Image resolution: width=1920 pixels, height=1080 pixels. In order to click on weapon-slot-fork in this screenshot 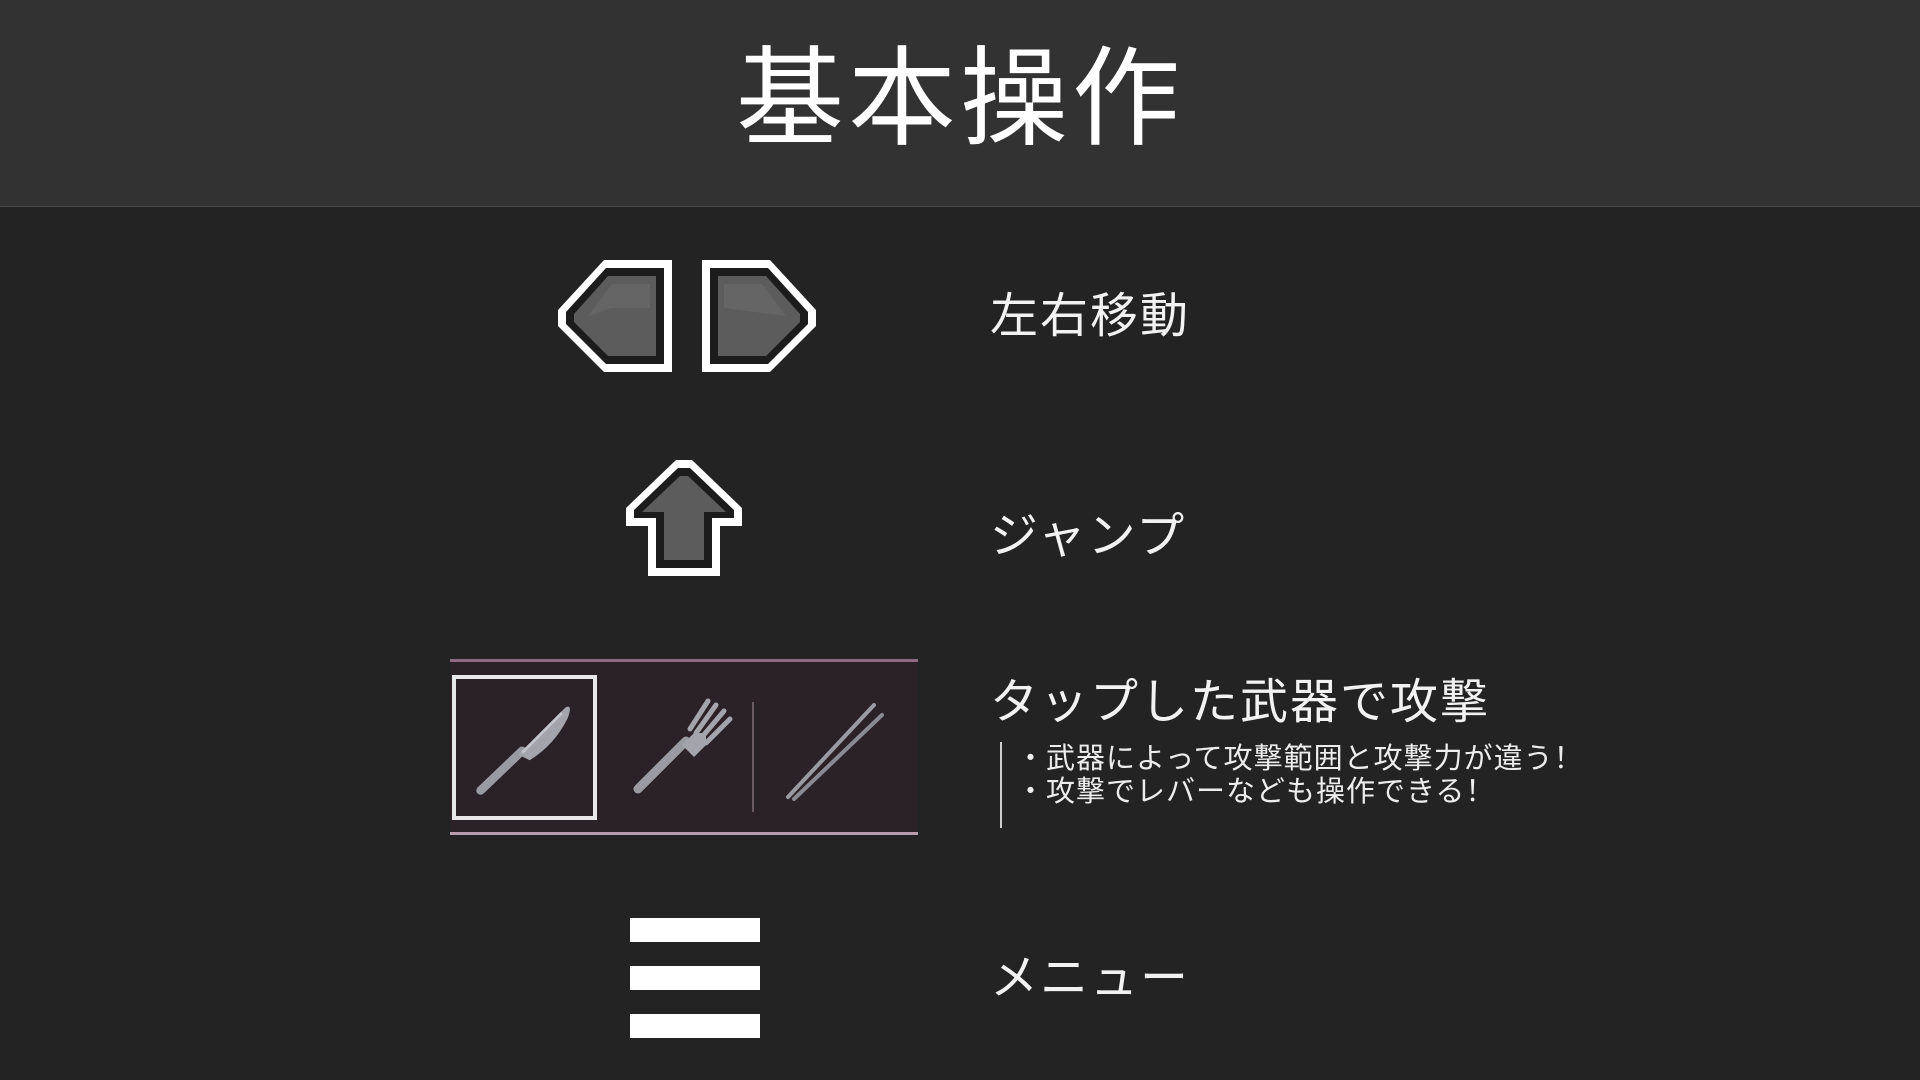, I will do `click(674, 747)`.